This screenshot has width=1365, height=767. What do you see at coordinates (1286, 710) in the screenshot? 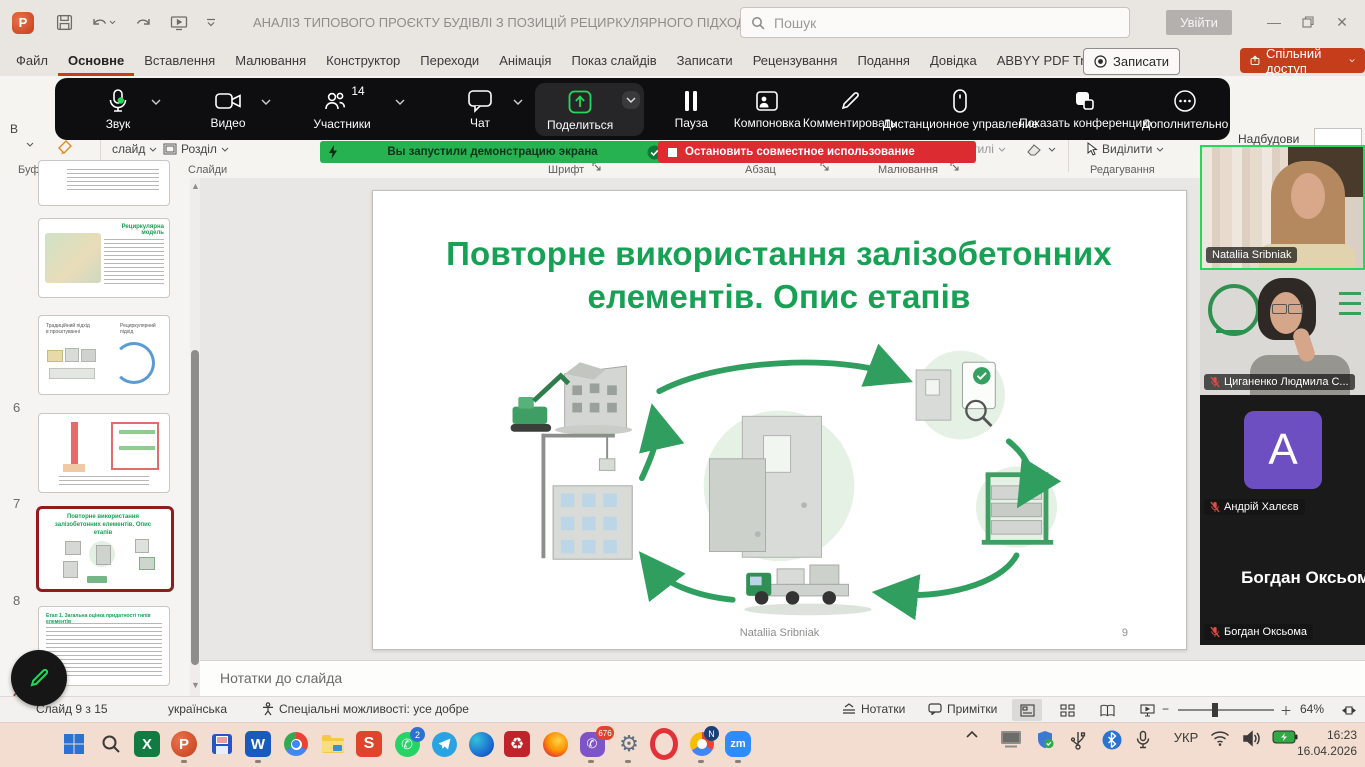
I see `zoom-in-button: ＋` at bounding box center [1286, 710].